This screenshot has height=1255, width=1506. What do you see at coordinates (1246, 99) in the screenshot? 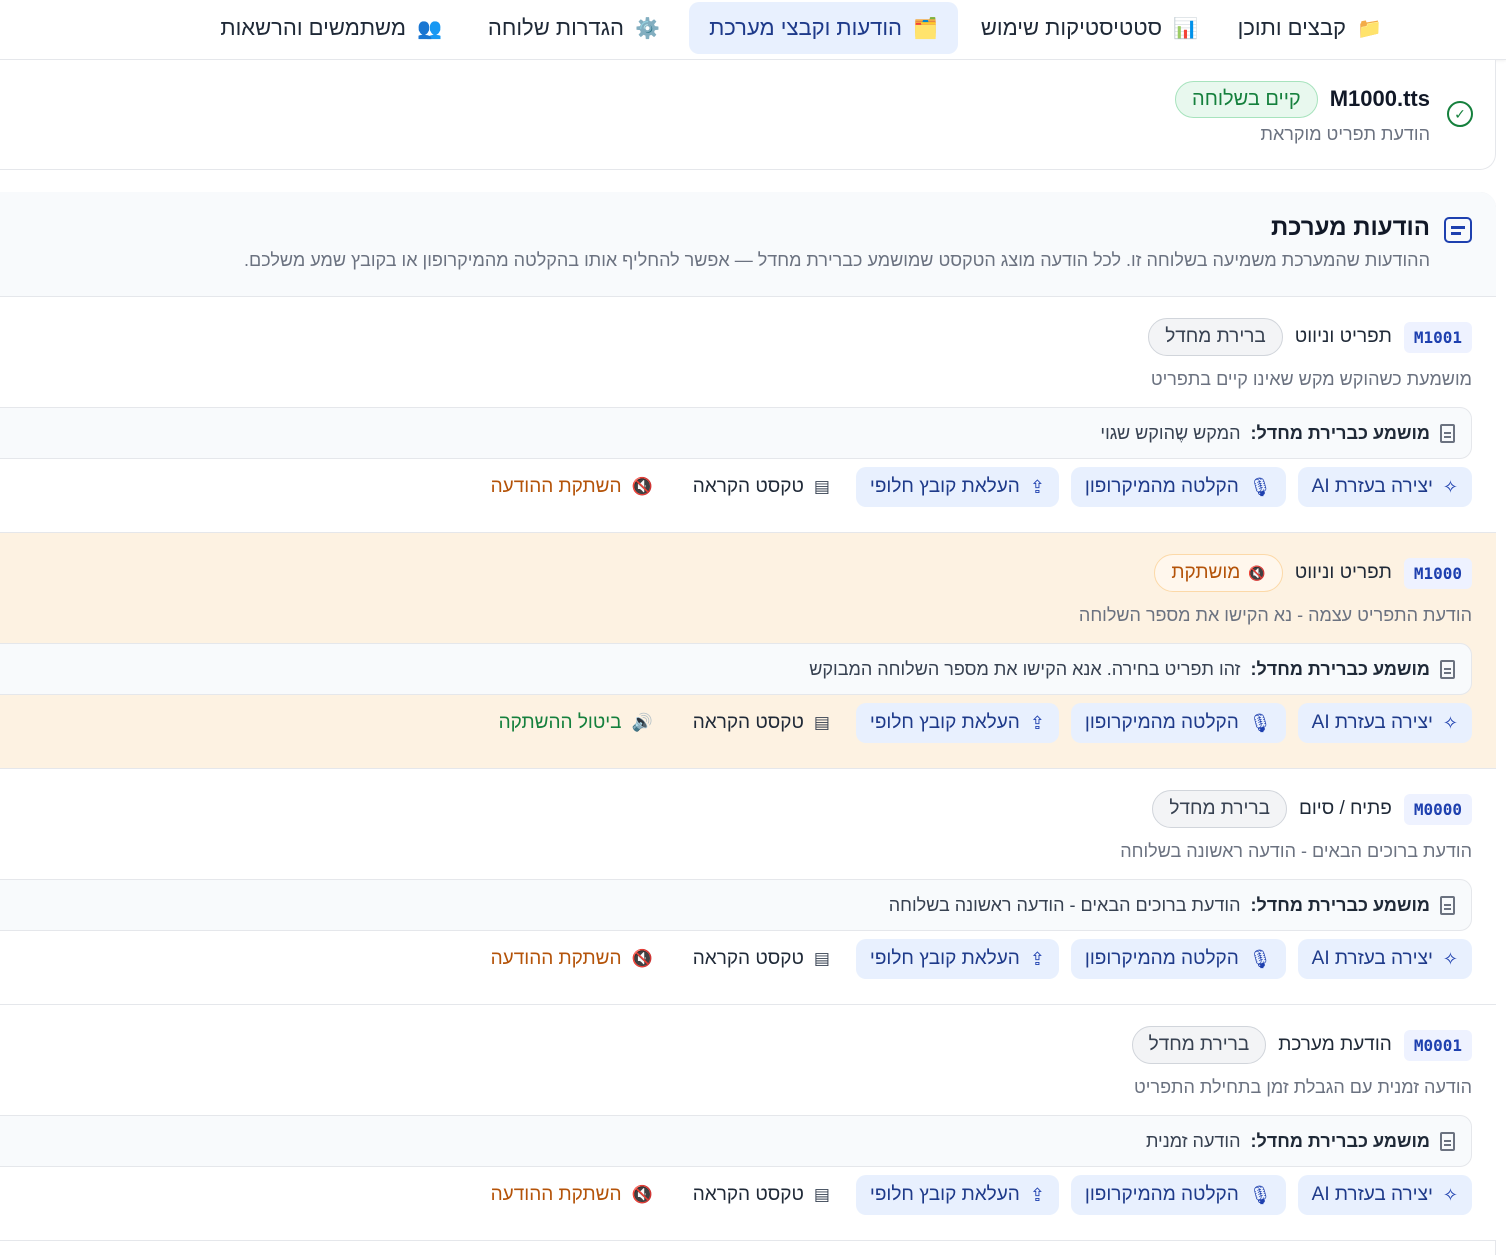
I see `status-badge: קיים בשלוחה` at bounding box center [1246, 99].